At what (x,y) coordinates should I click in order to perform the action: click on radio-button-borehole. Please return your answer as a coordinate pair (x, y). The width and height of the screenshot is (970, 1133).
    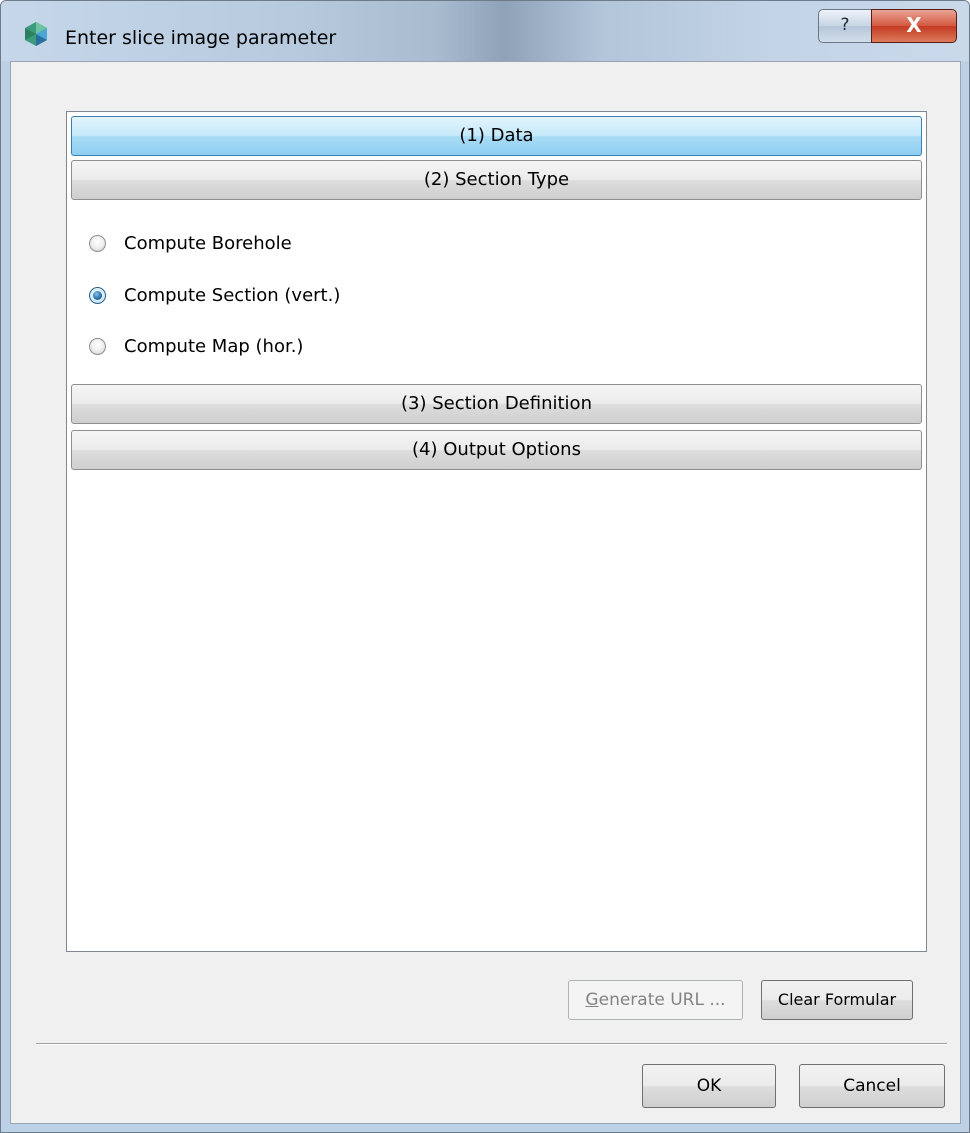
    Looking at the image, I should click on (97, 243).